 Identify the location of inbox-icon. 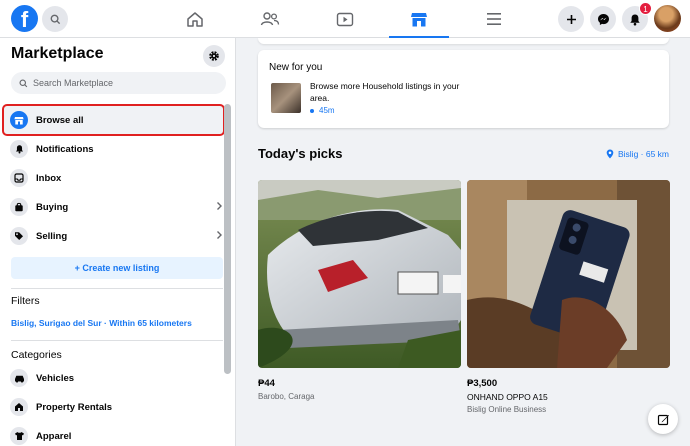
(19, 178).